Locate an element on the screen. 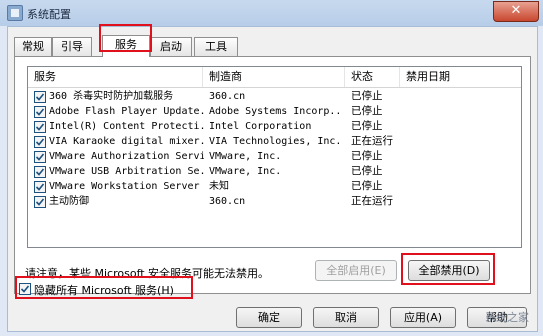 The width and height of the screenshot is (543, 336). ok-button: 确定 is located at coordinates (269, 317).